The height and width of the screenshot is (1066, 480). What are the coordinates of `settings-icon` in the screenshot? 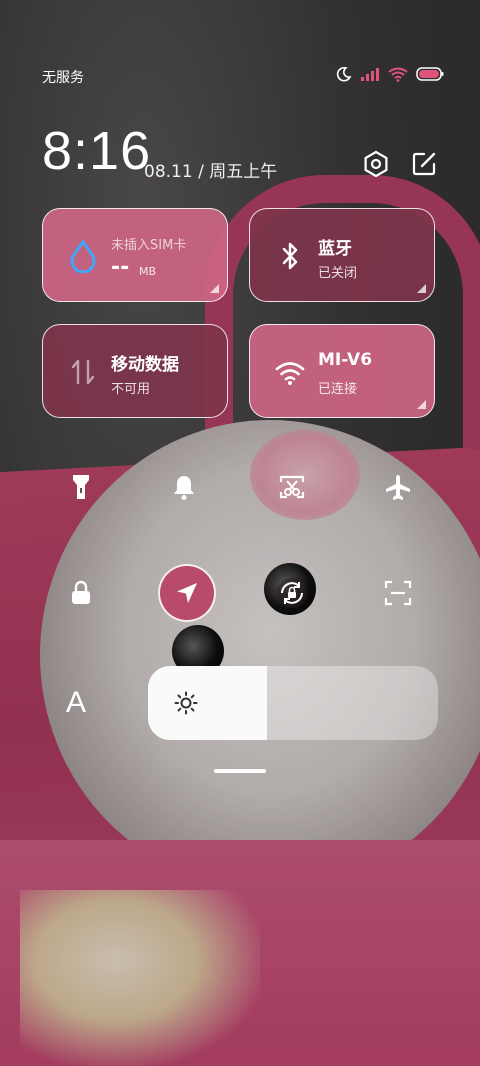 It's located at (376, 164).